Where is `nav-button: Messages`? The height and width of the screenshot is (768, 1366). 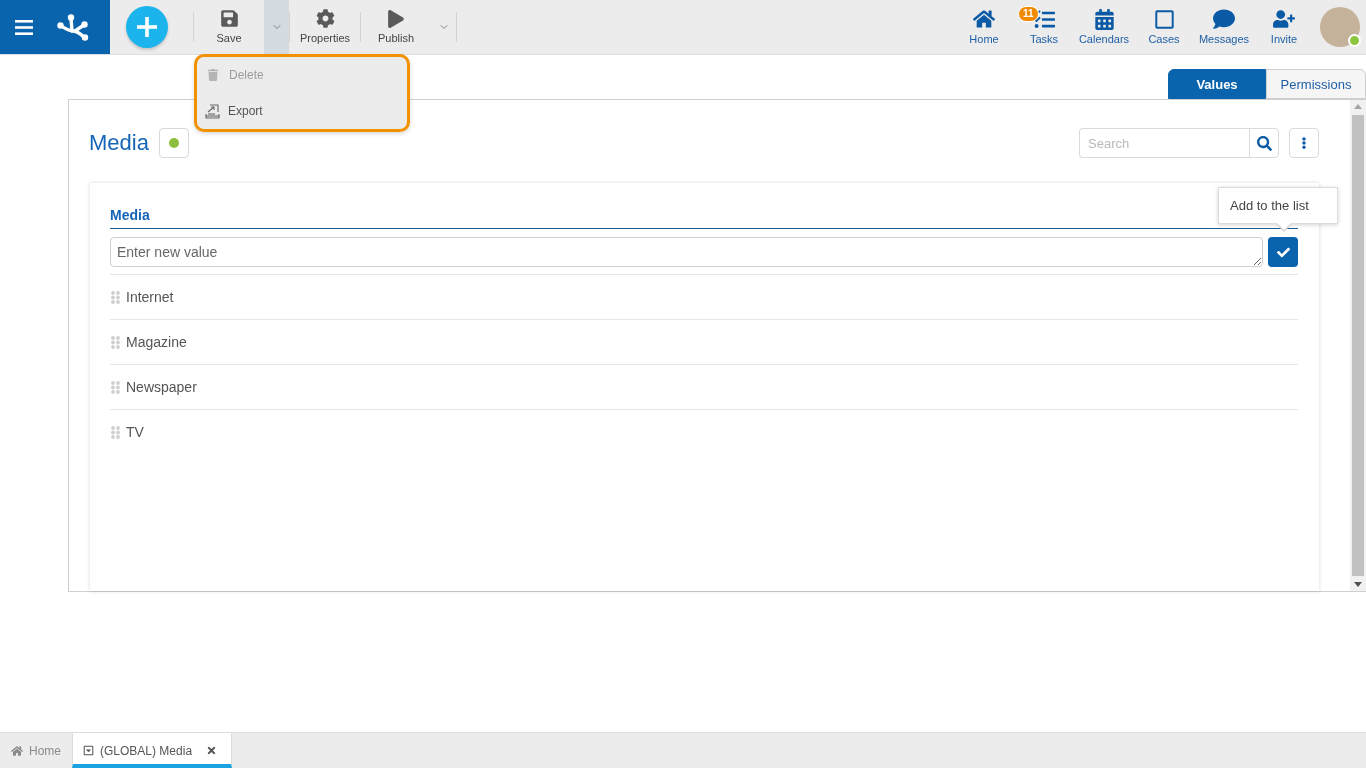
nav-button: Messages is located at coordinates (1224, 27).